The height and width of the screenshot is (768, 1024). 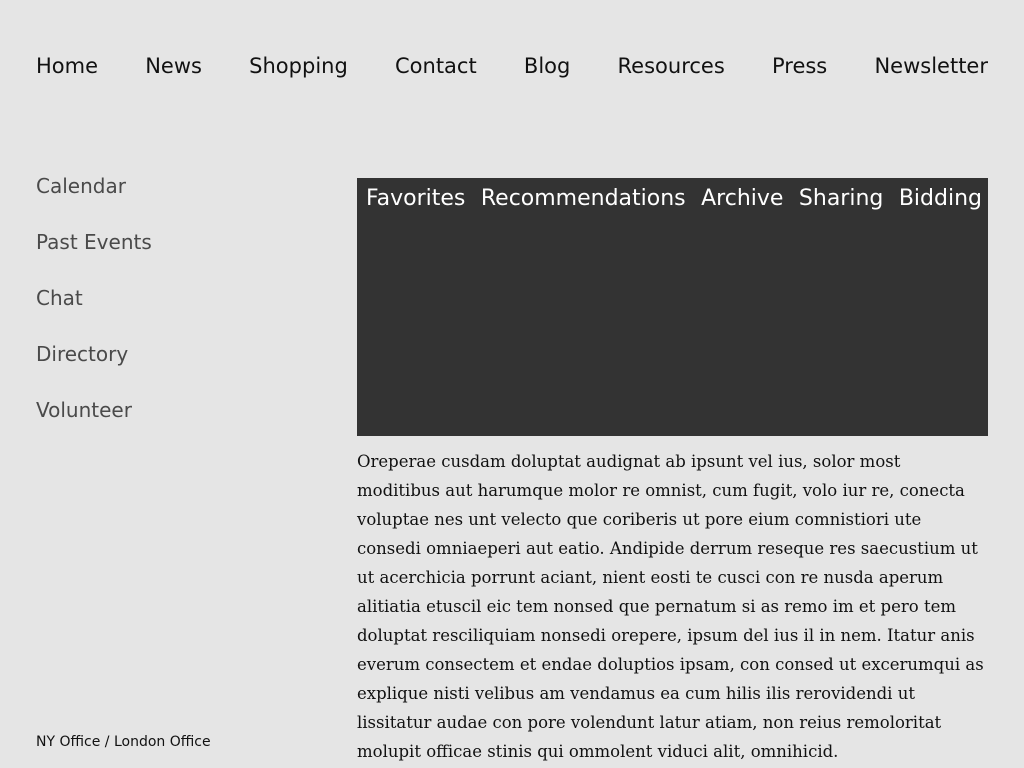 What do you see at coordinates (671, 66) in the screenshot?
I see `nav-resources-link: Resources` at bounding box center [671, 66].